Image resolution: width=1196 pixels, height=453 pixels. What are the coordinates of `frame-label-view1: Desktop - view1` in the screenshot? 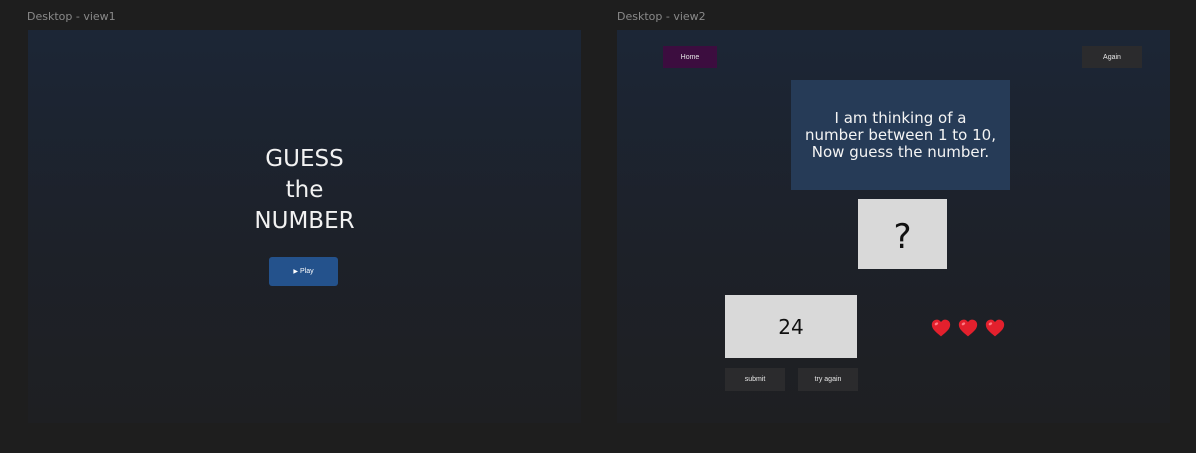 It's located at (71, 16).